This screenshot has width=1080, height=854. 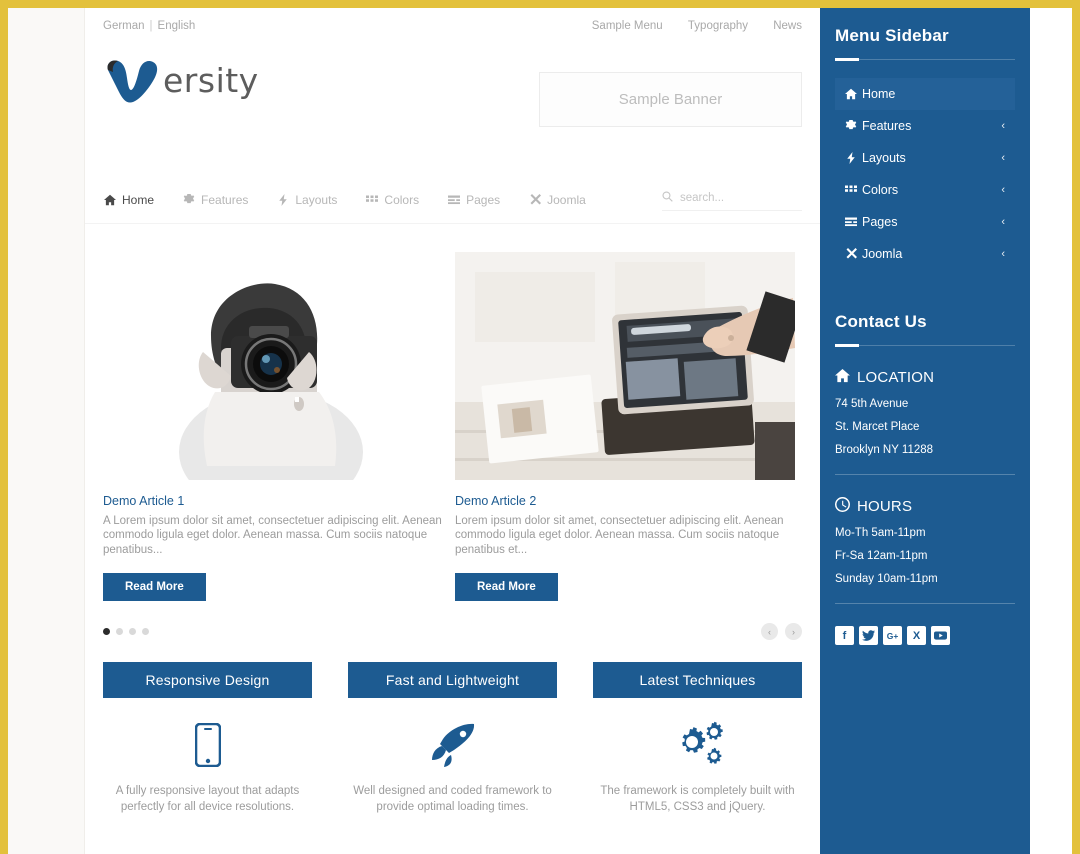 I want to click on feature-title-3: Latest Techniques, so click(x=697, y=680).